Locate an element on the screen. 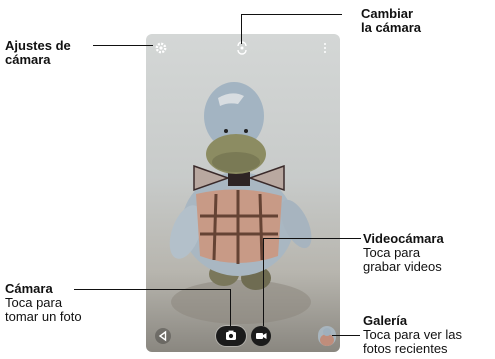 The image size is (495, 359). callout-gallery-desc-2: fotos recientes is located at coordinates (405, 348).